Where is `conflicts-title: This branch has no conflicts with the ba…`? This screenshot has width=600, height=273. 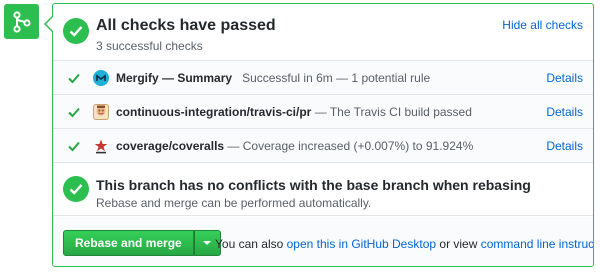
conflicts-title: This branch has no conflicts with the ba… is located at coordinates (313, 185).